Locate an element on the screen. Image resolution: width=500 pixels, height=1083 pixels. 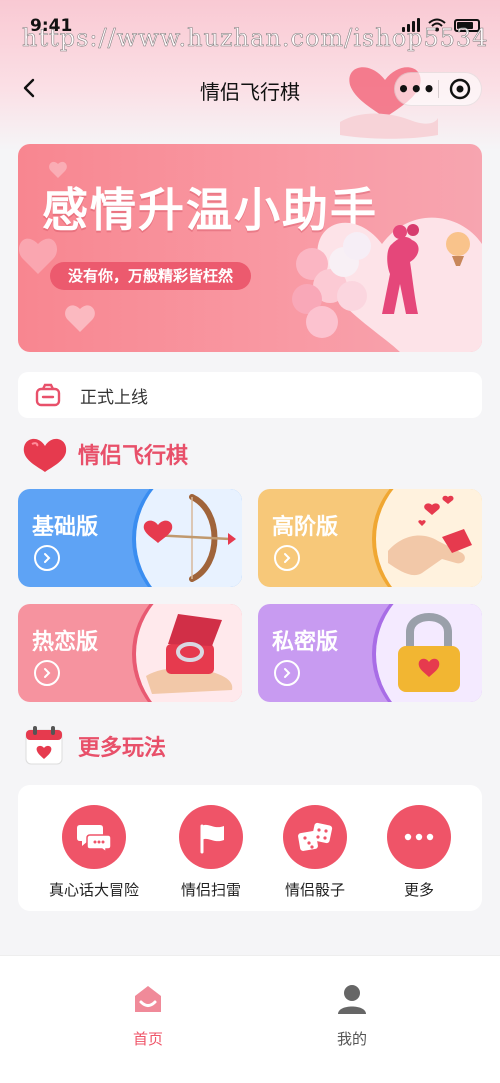
more-games-panel: 真心话大冒险 情侣扫雷 情侣骰子 更多 is located at coordinates (250, 848).